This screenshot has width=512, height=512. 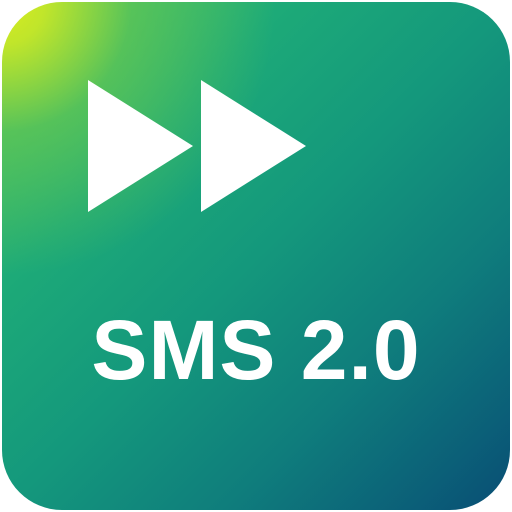 What do you see at coordinates (256, 350) in the screenshot?
I see `app-label: SMS 2.0` at bounding box center [256, 350].